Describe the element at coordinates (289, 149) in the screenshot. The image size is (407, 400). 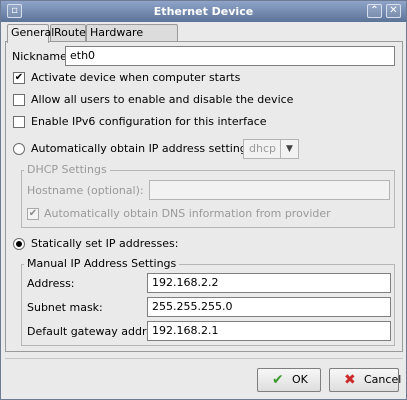
I see `chevron-down-icon: ▼` at that location.